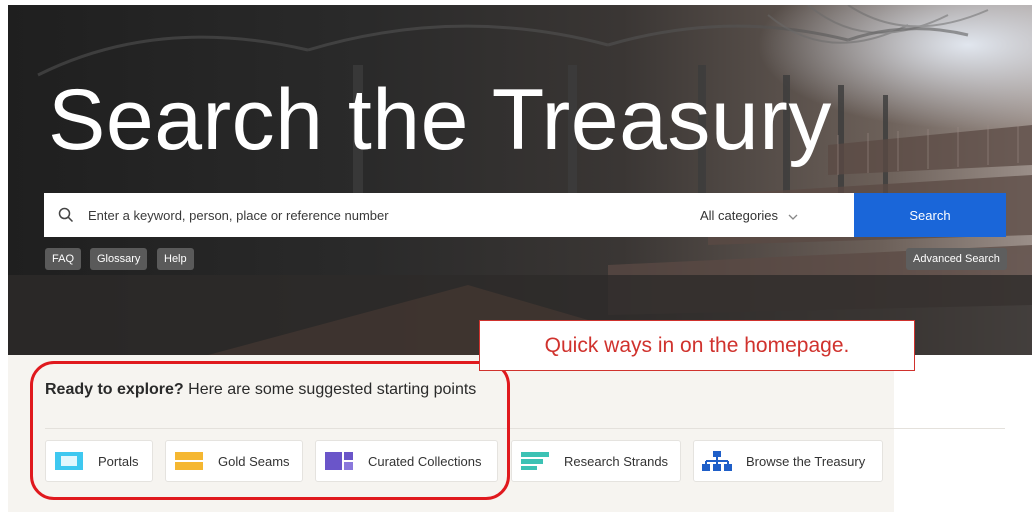  Describe the element at coordinates (330, 389) in the screenshot. I see `explore-heading-text: Here are some suggested starting points` at that location.